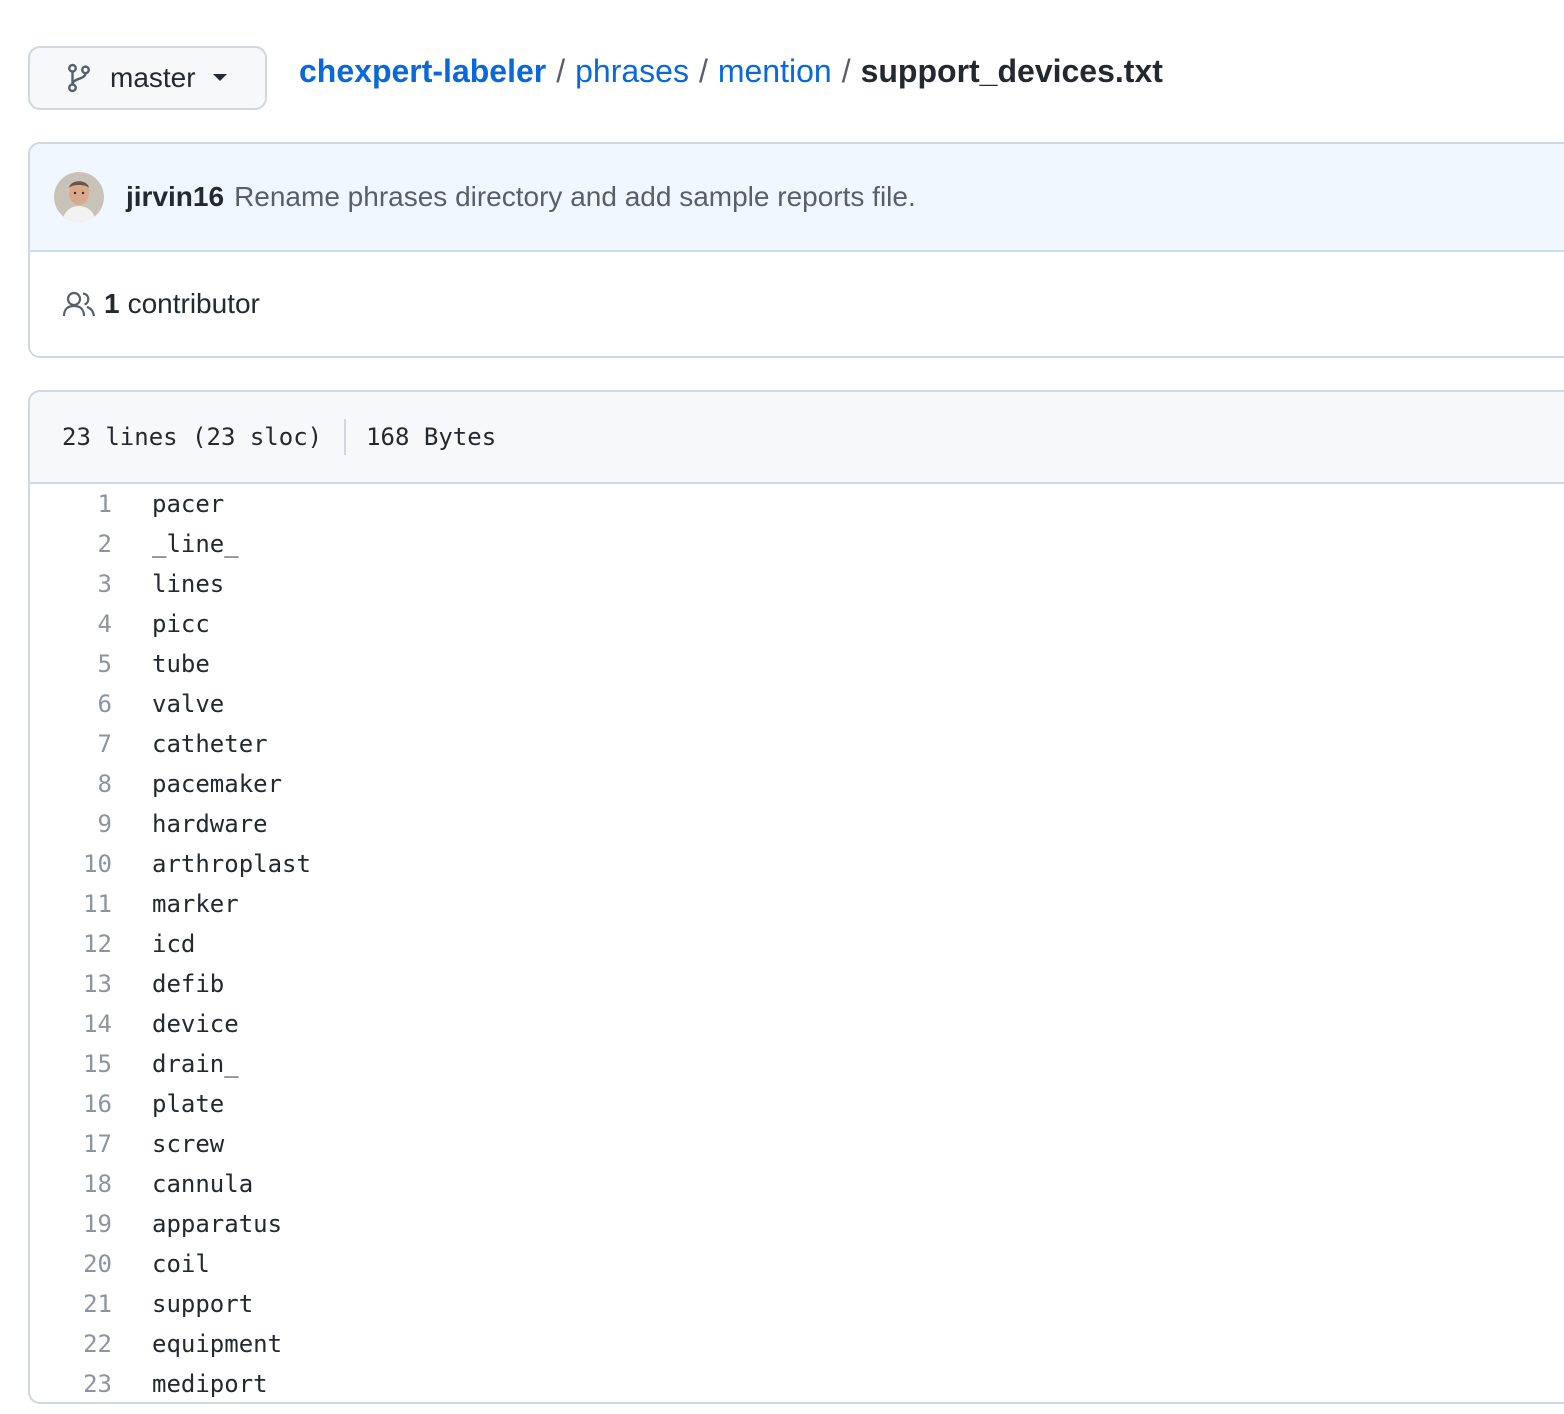 This screenshot has width=1564, height=1414. What do you see at coordinates (345, 437) in the screenshot?
I see `file-info-divider` at bounding box center [345, 437].